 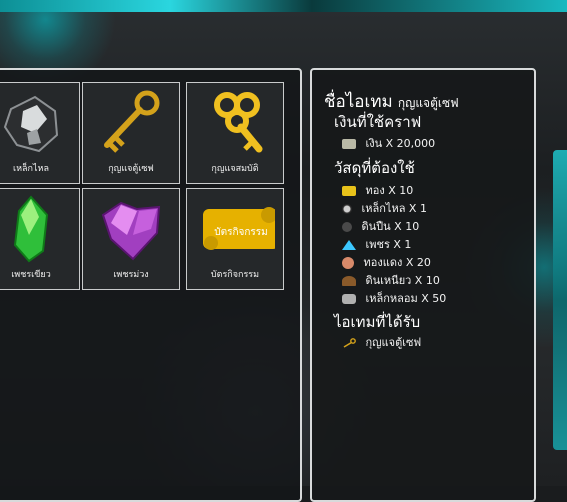 What do you see at coordinates (388, 244) in the screenshot?
I see `material-text: เพชร X 1` at bounding box center [388, 244].